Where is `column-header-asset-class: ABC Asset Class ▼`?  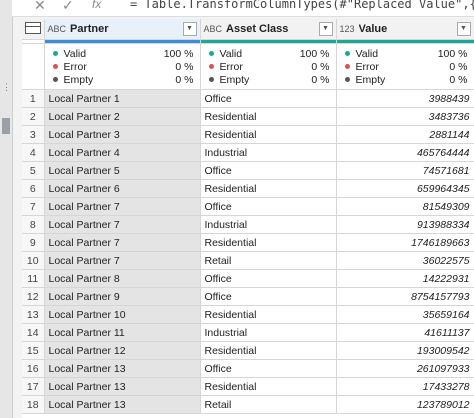 column-header-asset-class: ABC Asset Class ▼ is located at coordinates (268, 29).